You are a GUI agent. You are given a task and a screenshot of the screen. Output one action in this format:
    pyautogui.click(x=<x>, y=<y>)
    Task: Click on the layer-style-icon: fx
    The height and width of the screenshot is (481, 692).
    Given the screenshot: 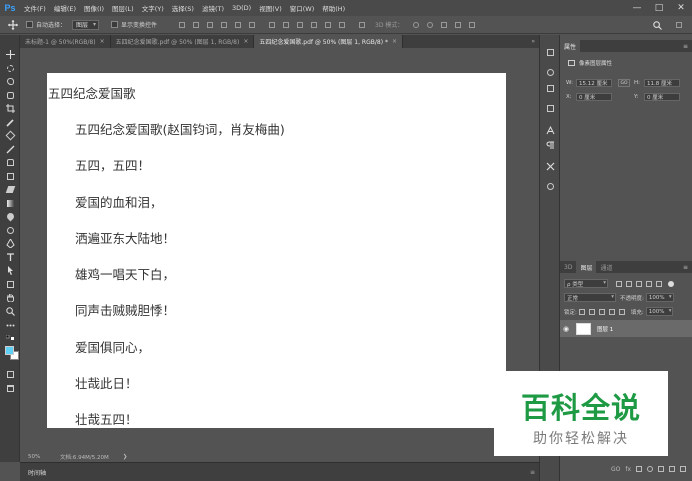 What is the action you would take?
    pyautogui.click(x=628, y=469)
    